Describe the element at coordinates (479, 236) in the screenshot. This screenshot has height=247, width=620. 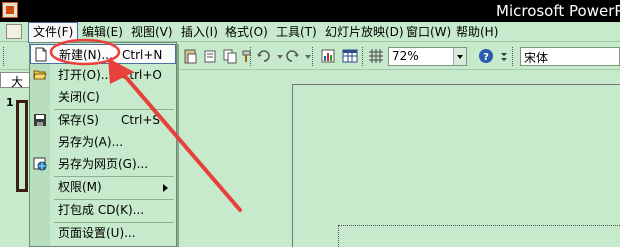
I see `placeholder-box` at that location.